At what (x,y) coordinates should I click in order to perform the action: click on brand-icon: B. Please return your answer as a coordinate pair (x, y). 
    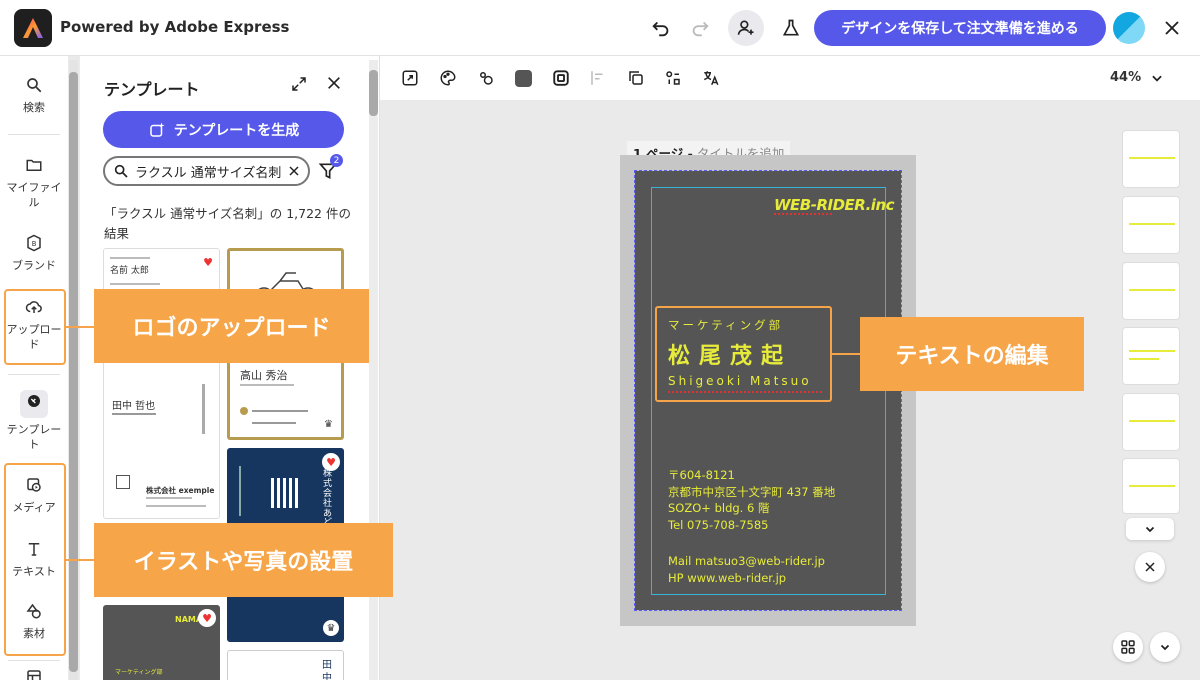
    Looking at the image, I should click on (34, 243).